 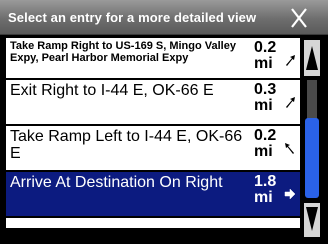 I want to click on scroll-thumb, so click(x=312, y=158).